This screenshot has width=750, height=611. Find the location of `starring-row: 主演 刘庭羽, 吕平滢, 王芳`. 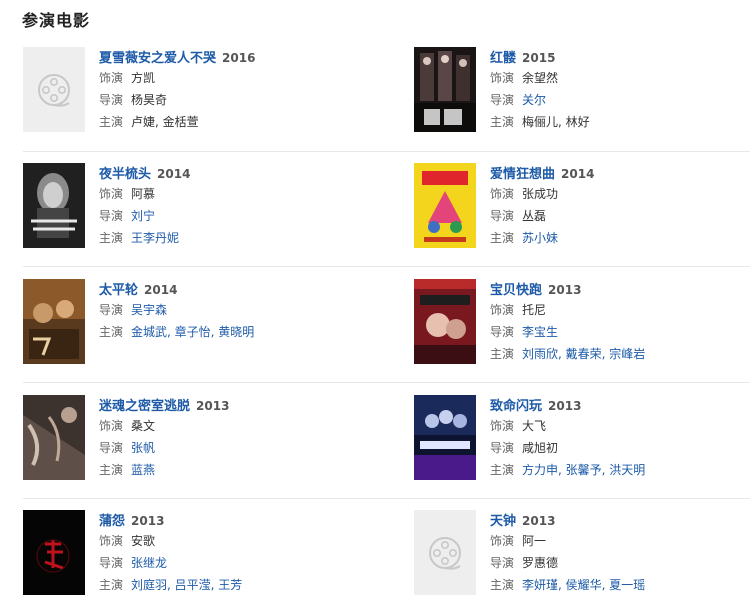

starring-row: 主演 刘庭羽, 吕平滢, 王芳 is located at coordinates (228, 585).